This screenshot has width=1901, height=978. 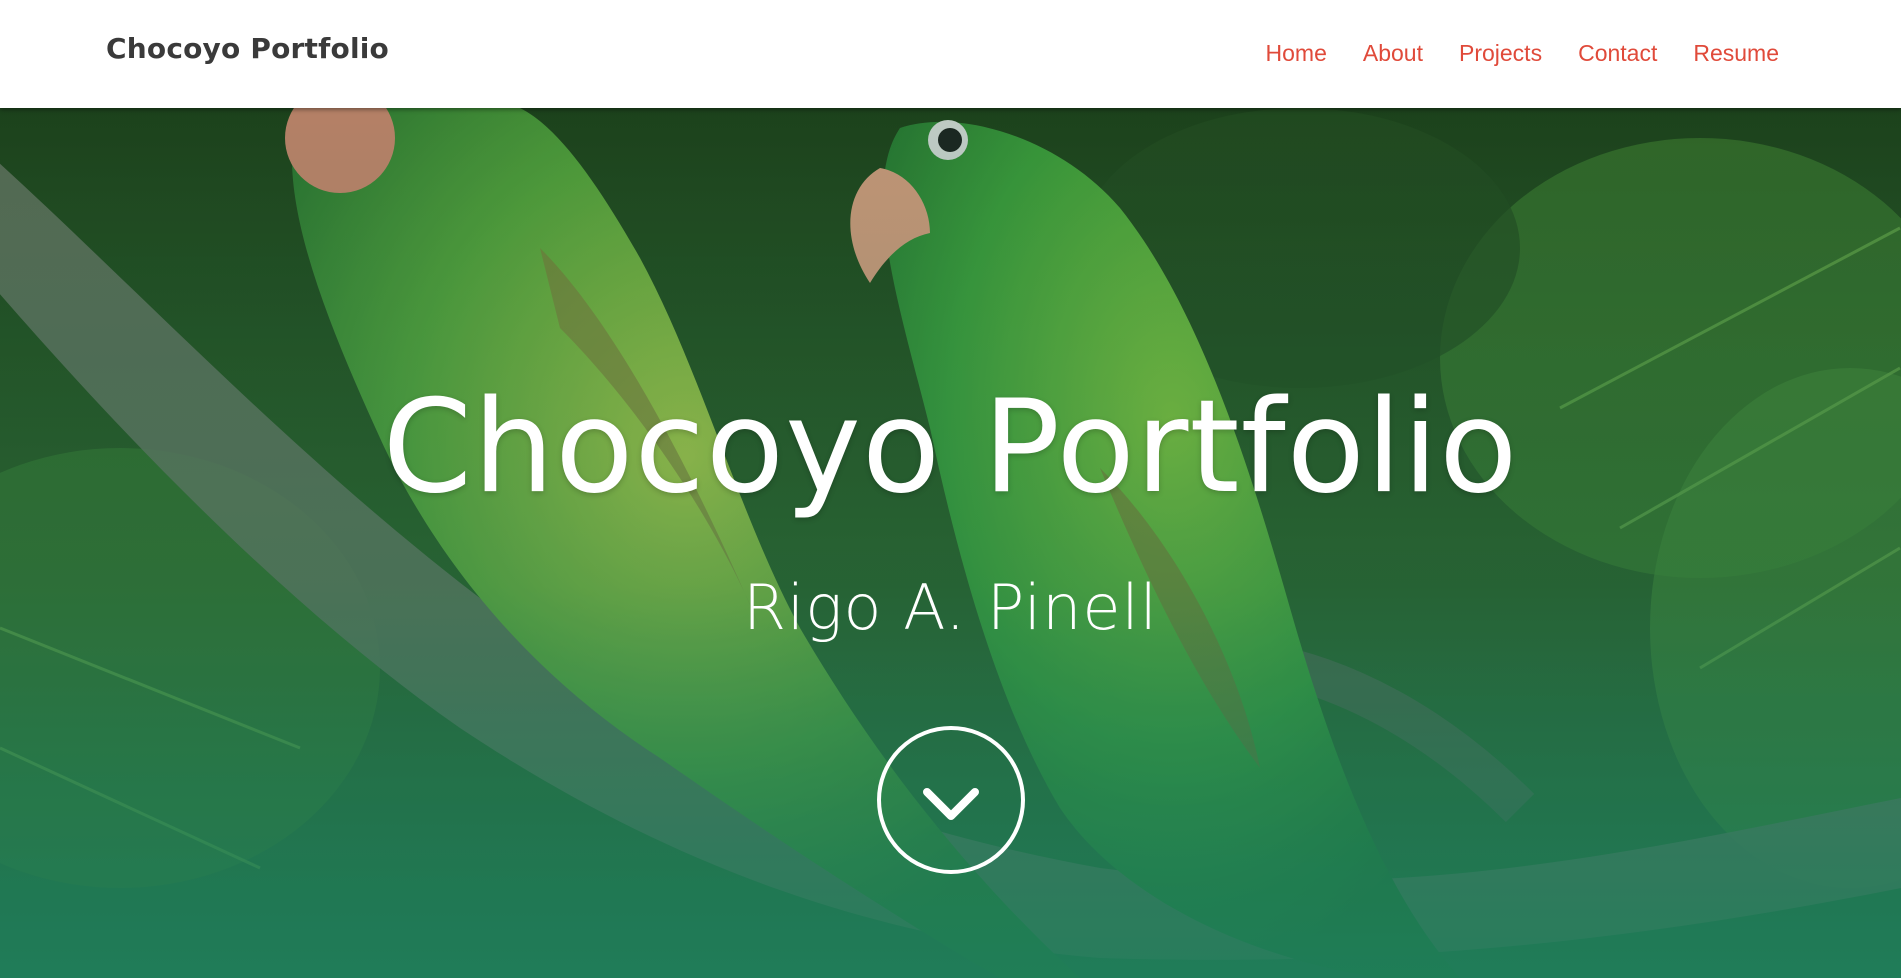 What do you see at coordinates (1393, 53) in the screenshot?
I see `nav-link-about: About` at bounding box center [1393, 53].